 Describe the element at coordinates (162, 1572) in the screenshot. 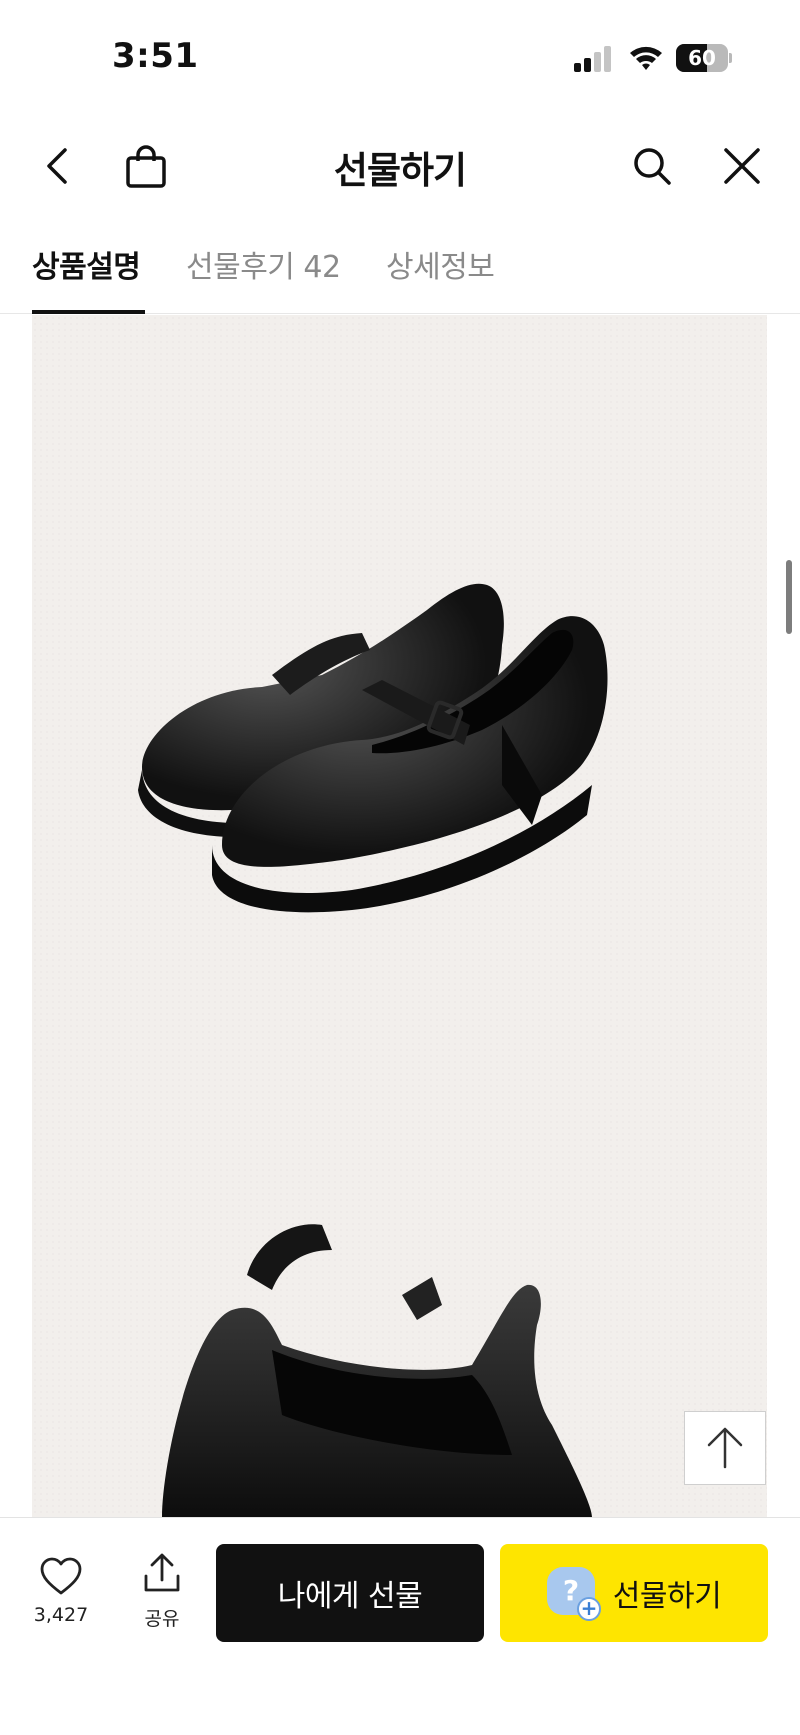

I see `share-icon` at that location.